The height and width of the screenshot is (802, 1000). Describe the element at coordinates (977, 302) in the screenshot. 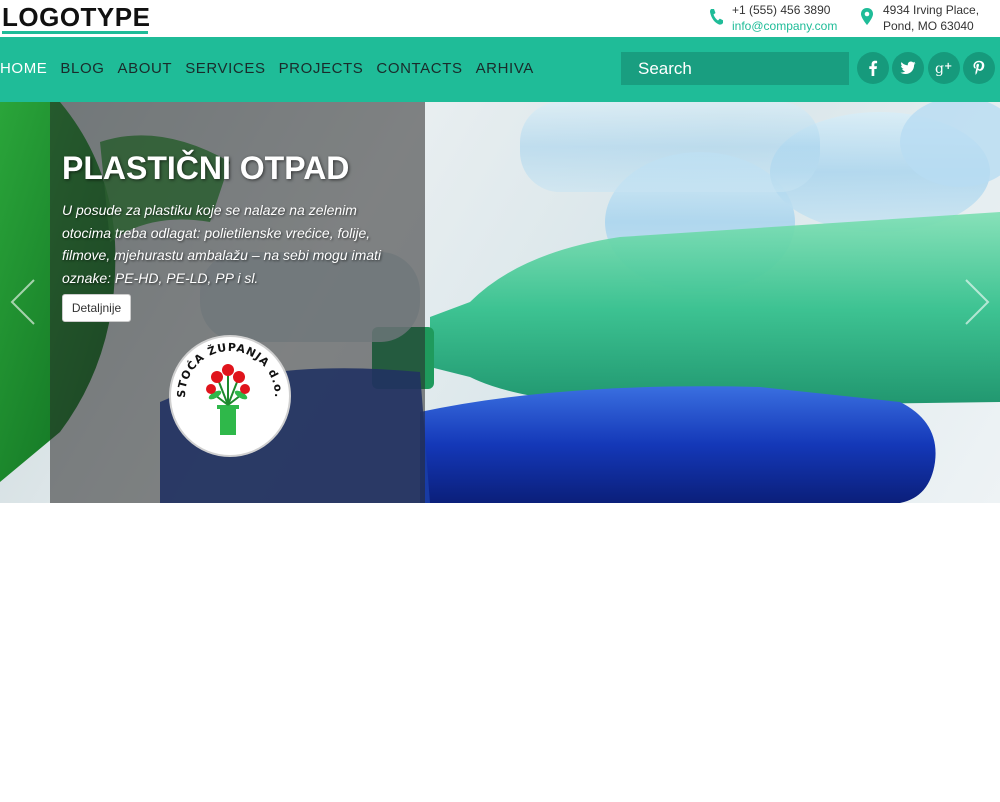

I see `slider-next-arrow` at that location.